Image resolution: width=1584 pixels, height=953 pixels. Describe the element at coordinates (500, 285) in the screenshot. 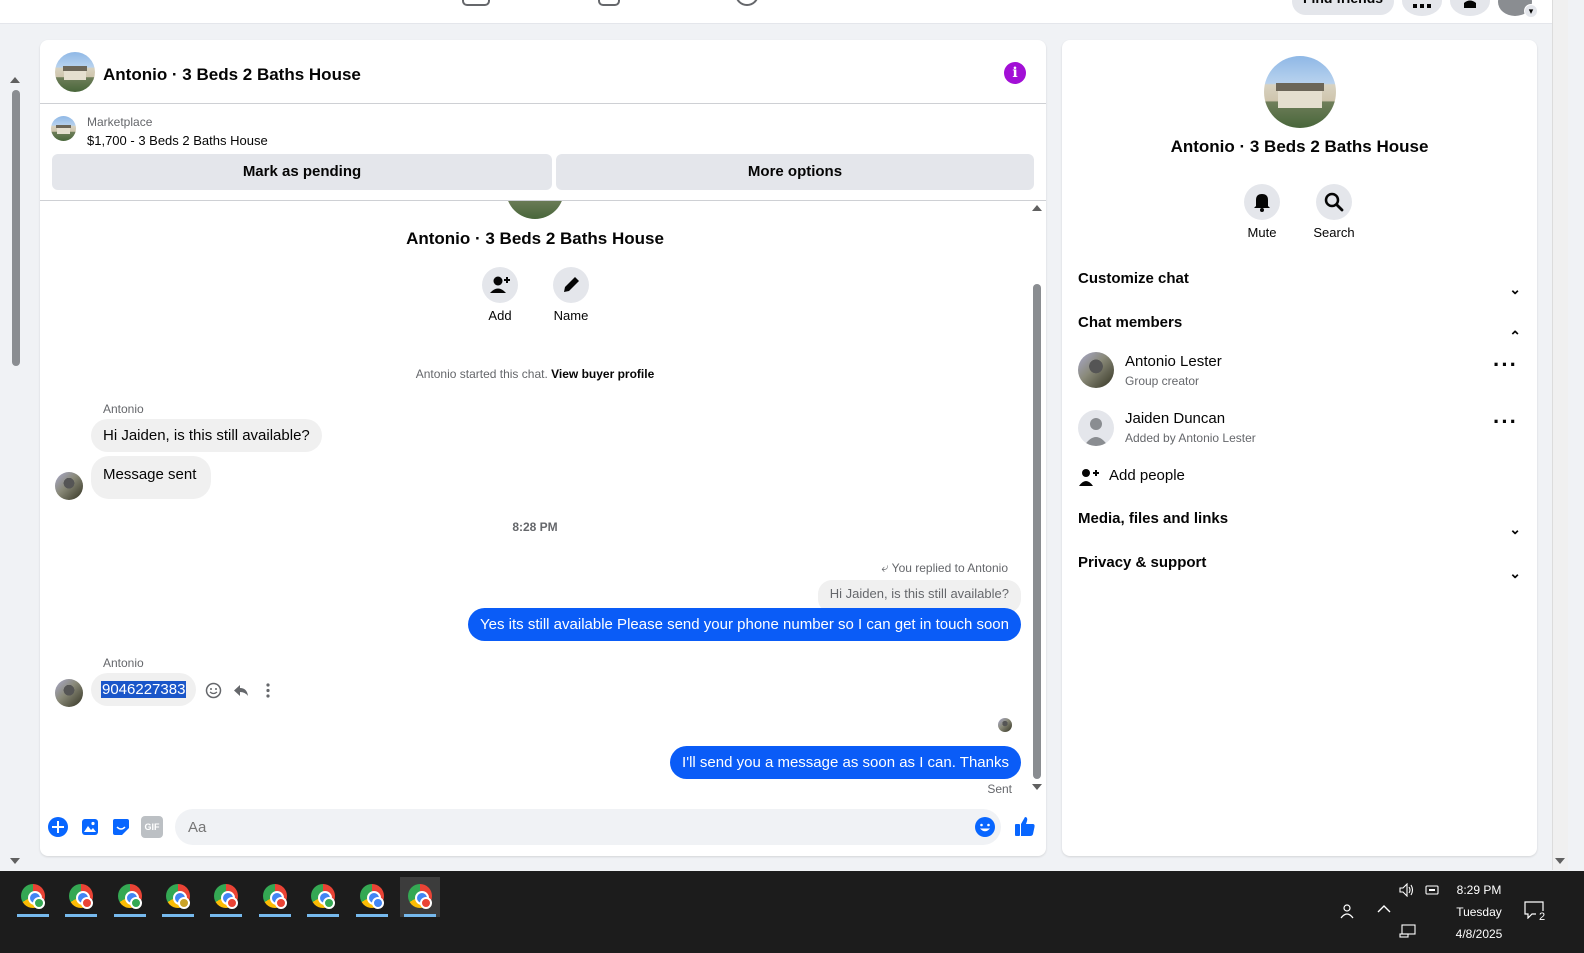

I see `add-member-button` at that location.